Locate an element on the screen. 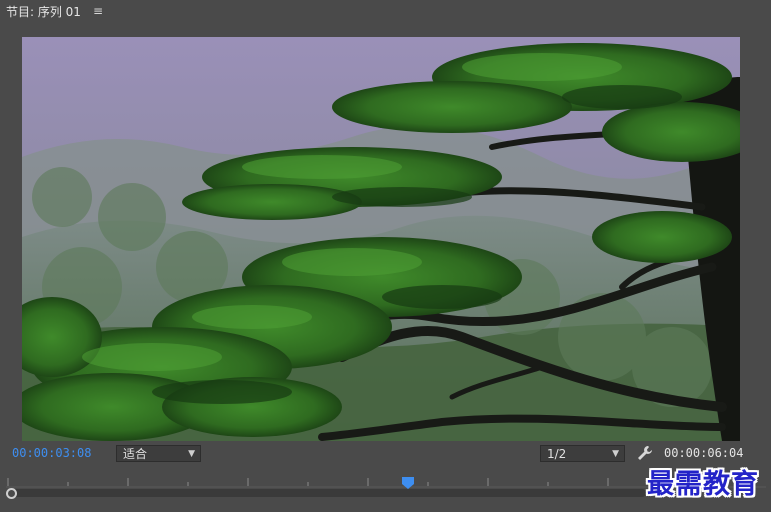 The height and width of the screenshot is (512, 771). zoom-scrollbar is located at coordinates (326, 493).